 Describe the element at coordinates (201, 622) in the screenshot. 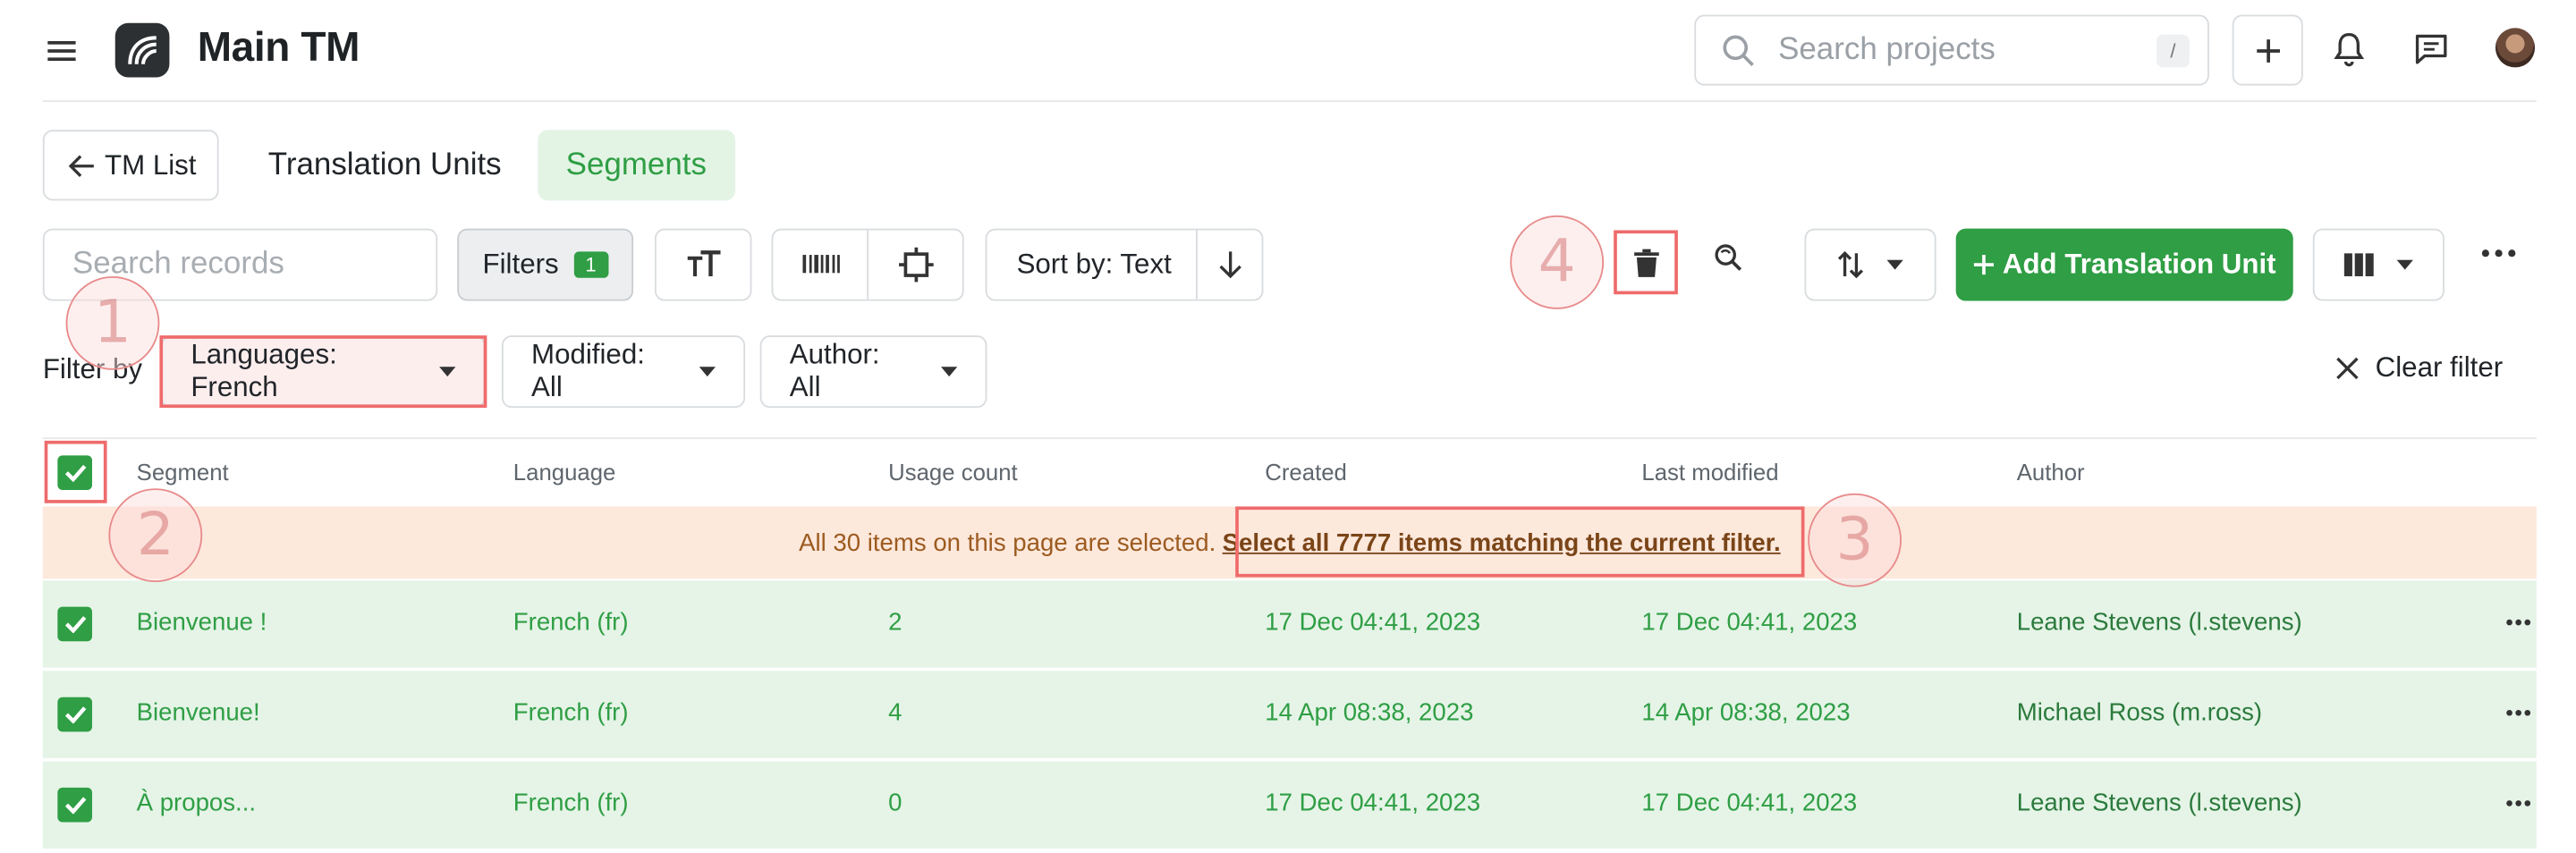

I see `cell-segment: Bienvenue !` at that location.